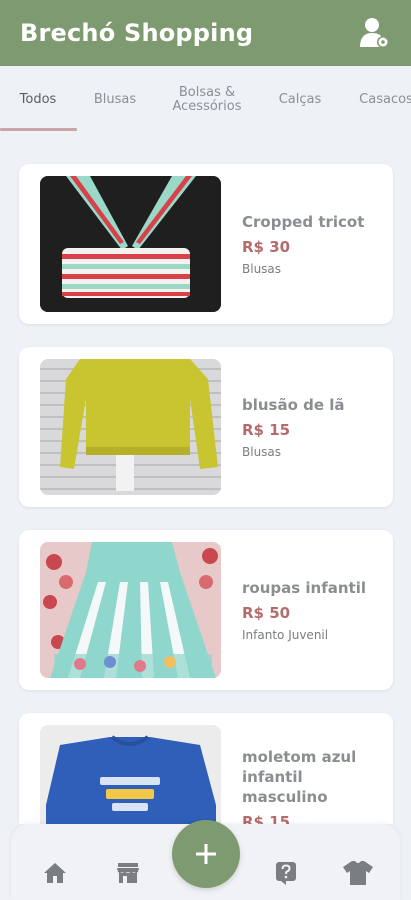 The height and width of the screenshot is (900, 411). Describe the element at coordinates (317, 610) in the screenshot. I see `product-info: roupas infantil R$ 50 Infanto Juvenil` at that location.